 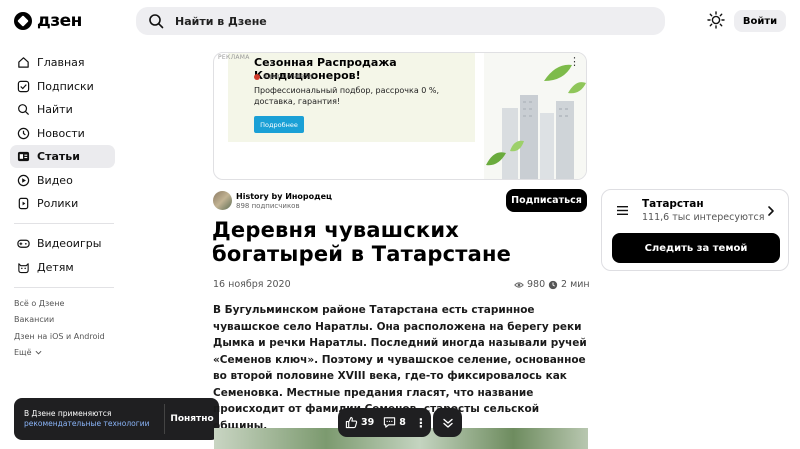 What do you see at coordinates (519, 284) in the screenshot?
I see `eye-icon` at bounding box center [519, 284].